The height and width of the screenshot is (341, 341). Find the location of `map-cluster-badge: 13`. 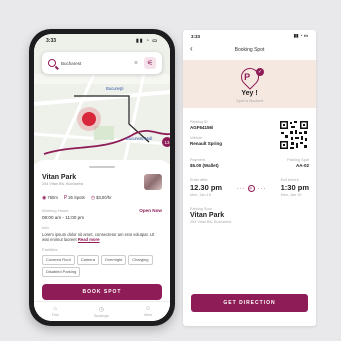

map-cluster-badge: 13 is located at coordinates (166, 142).